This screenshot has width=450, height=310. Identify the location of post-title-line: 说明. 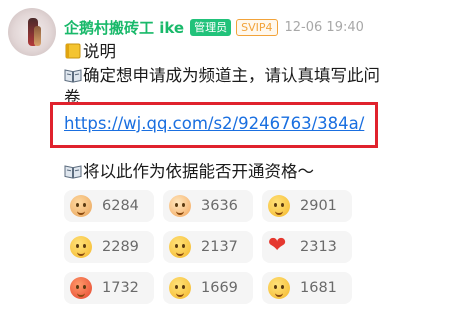
(90, 52).